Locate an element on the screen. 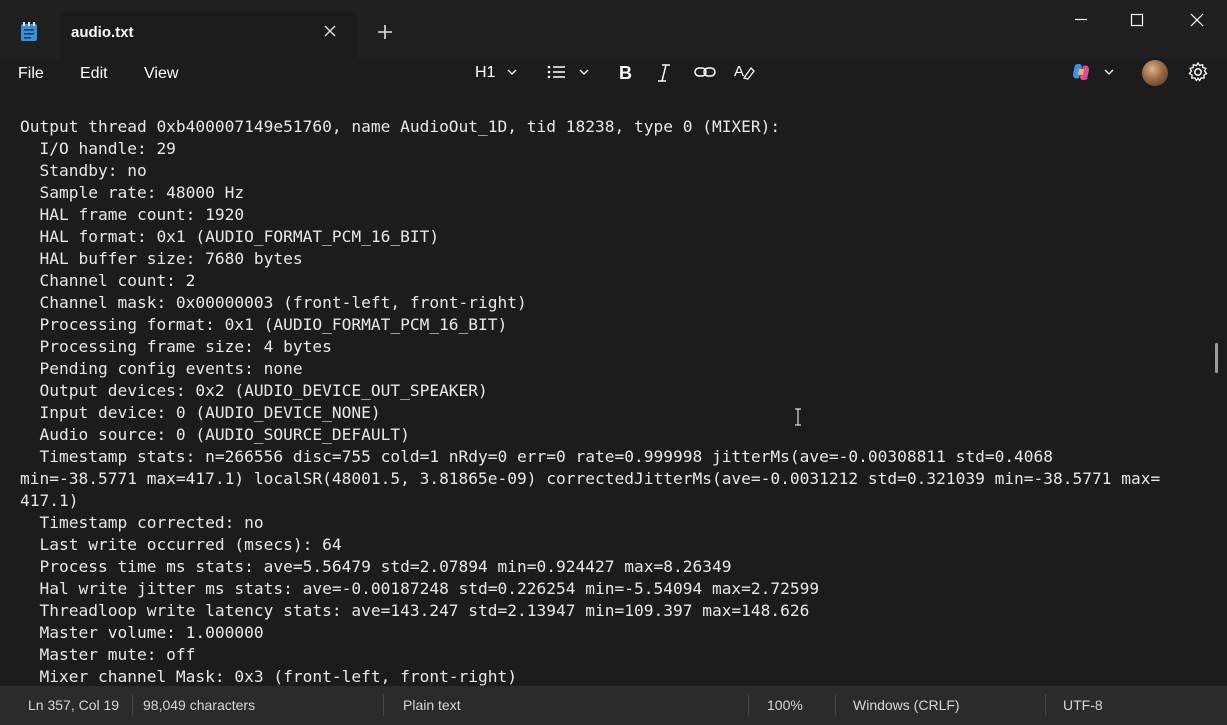  menu-view: View is located at coordinates (161, 74).